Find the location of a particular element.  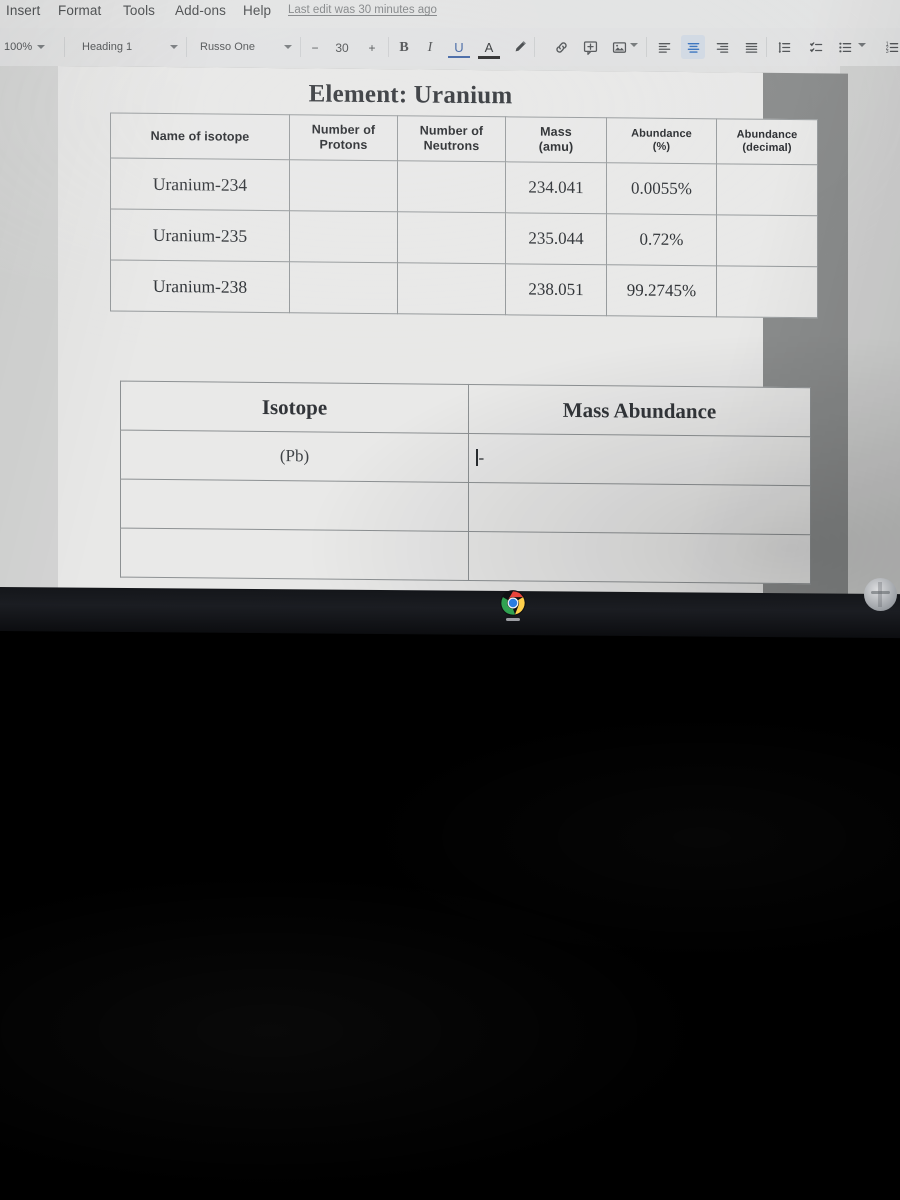

align-left-icon is located at coordinates (664, 47).